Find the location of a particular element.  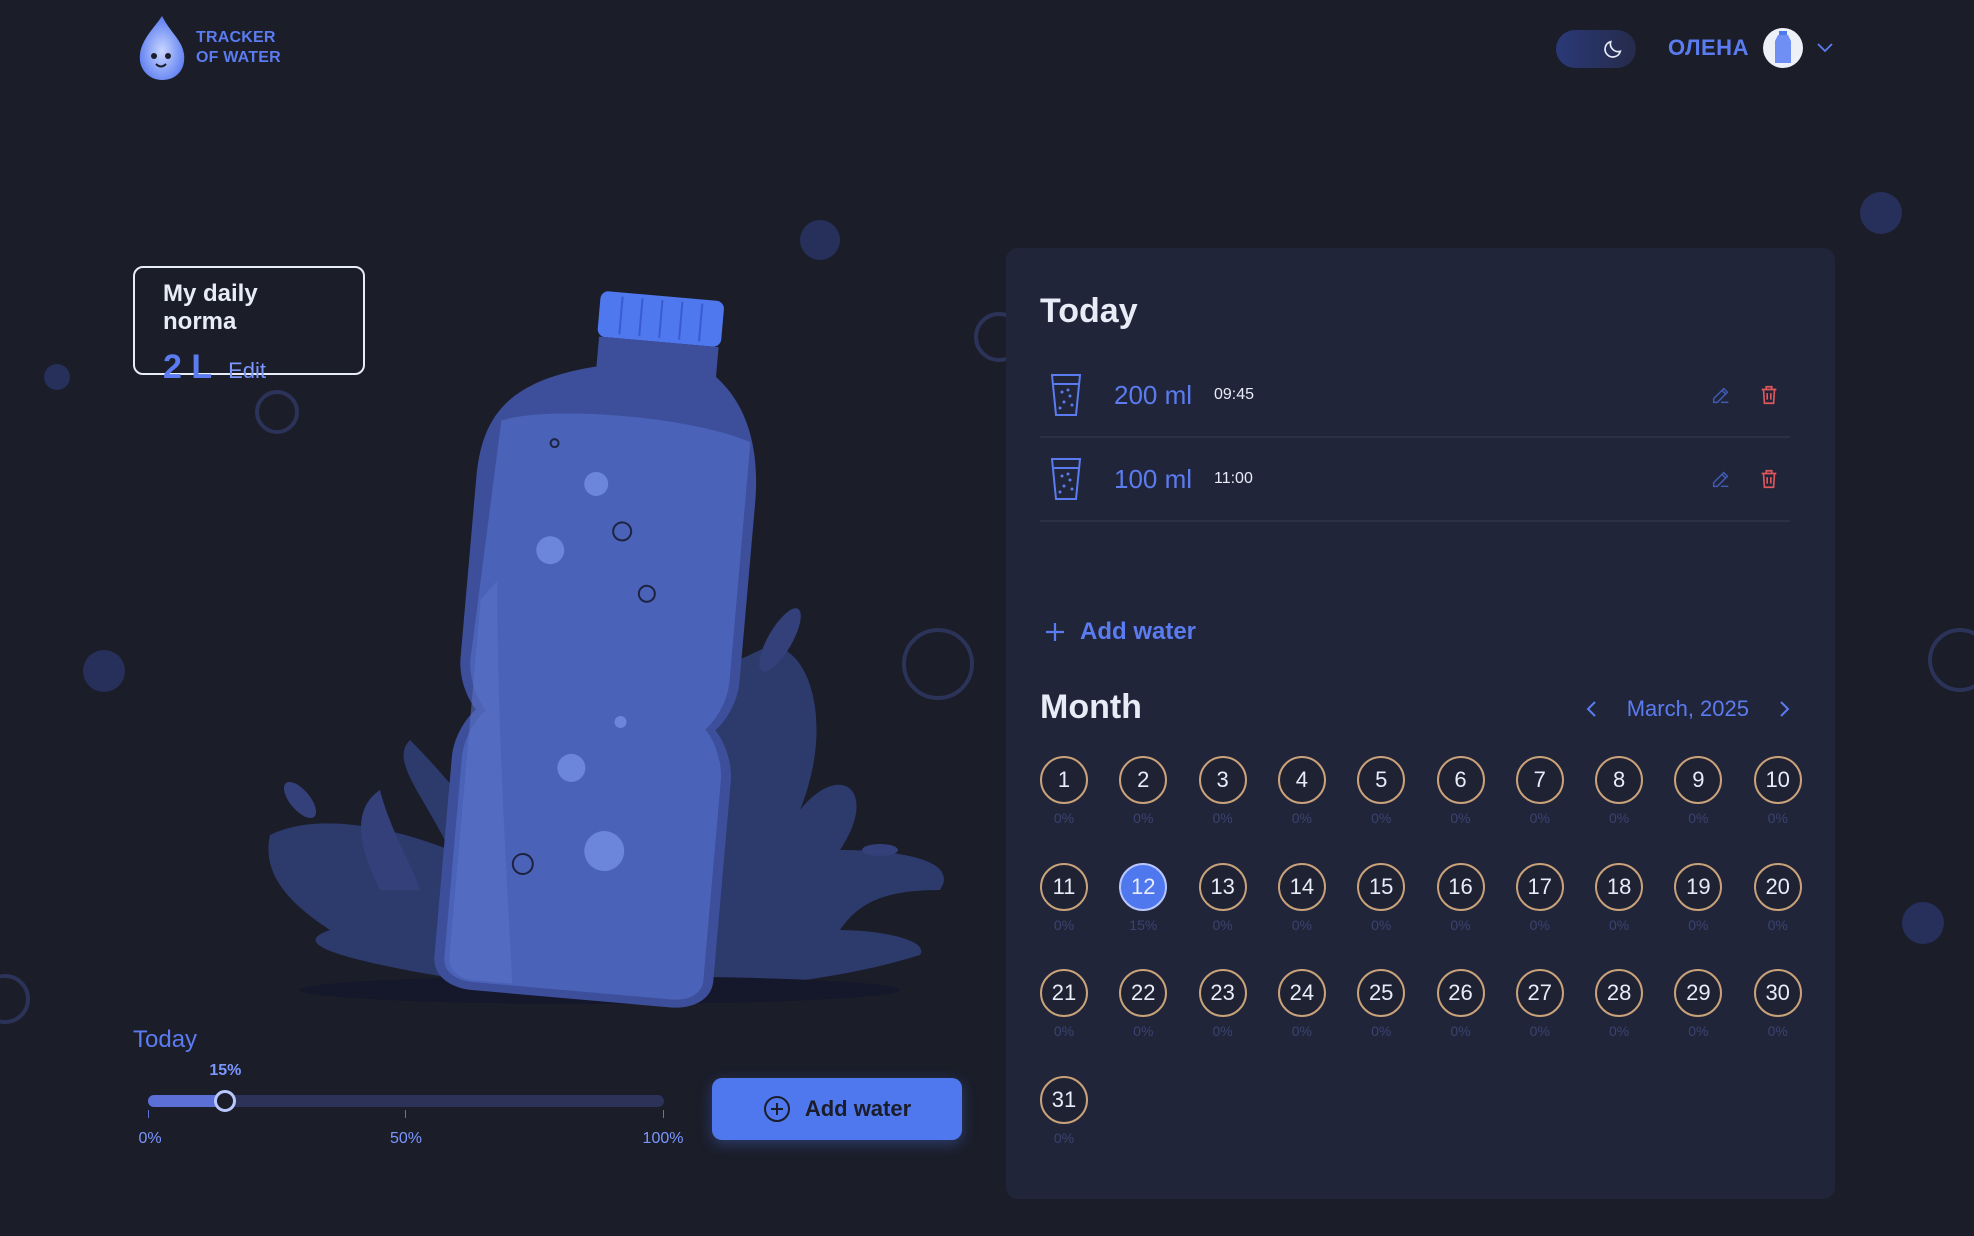

calendar-day: 28 0% is located at coordinates (1619, 1004).